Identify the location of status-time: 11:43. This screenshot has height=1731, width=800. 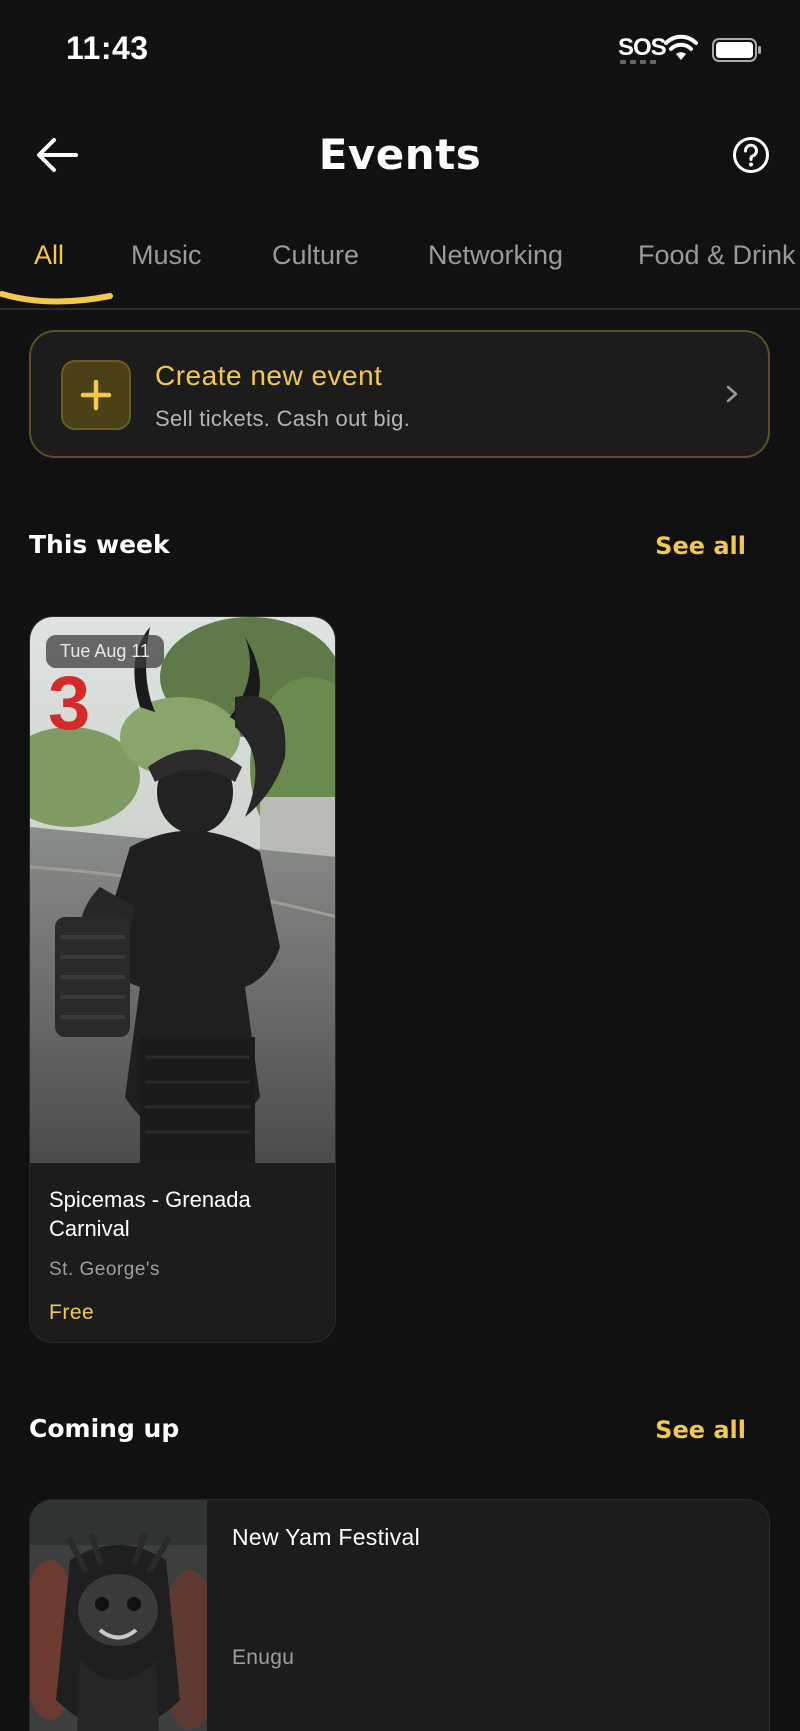
(107, 48).